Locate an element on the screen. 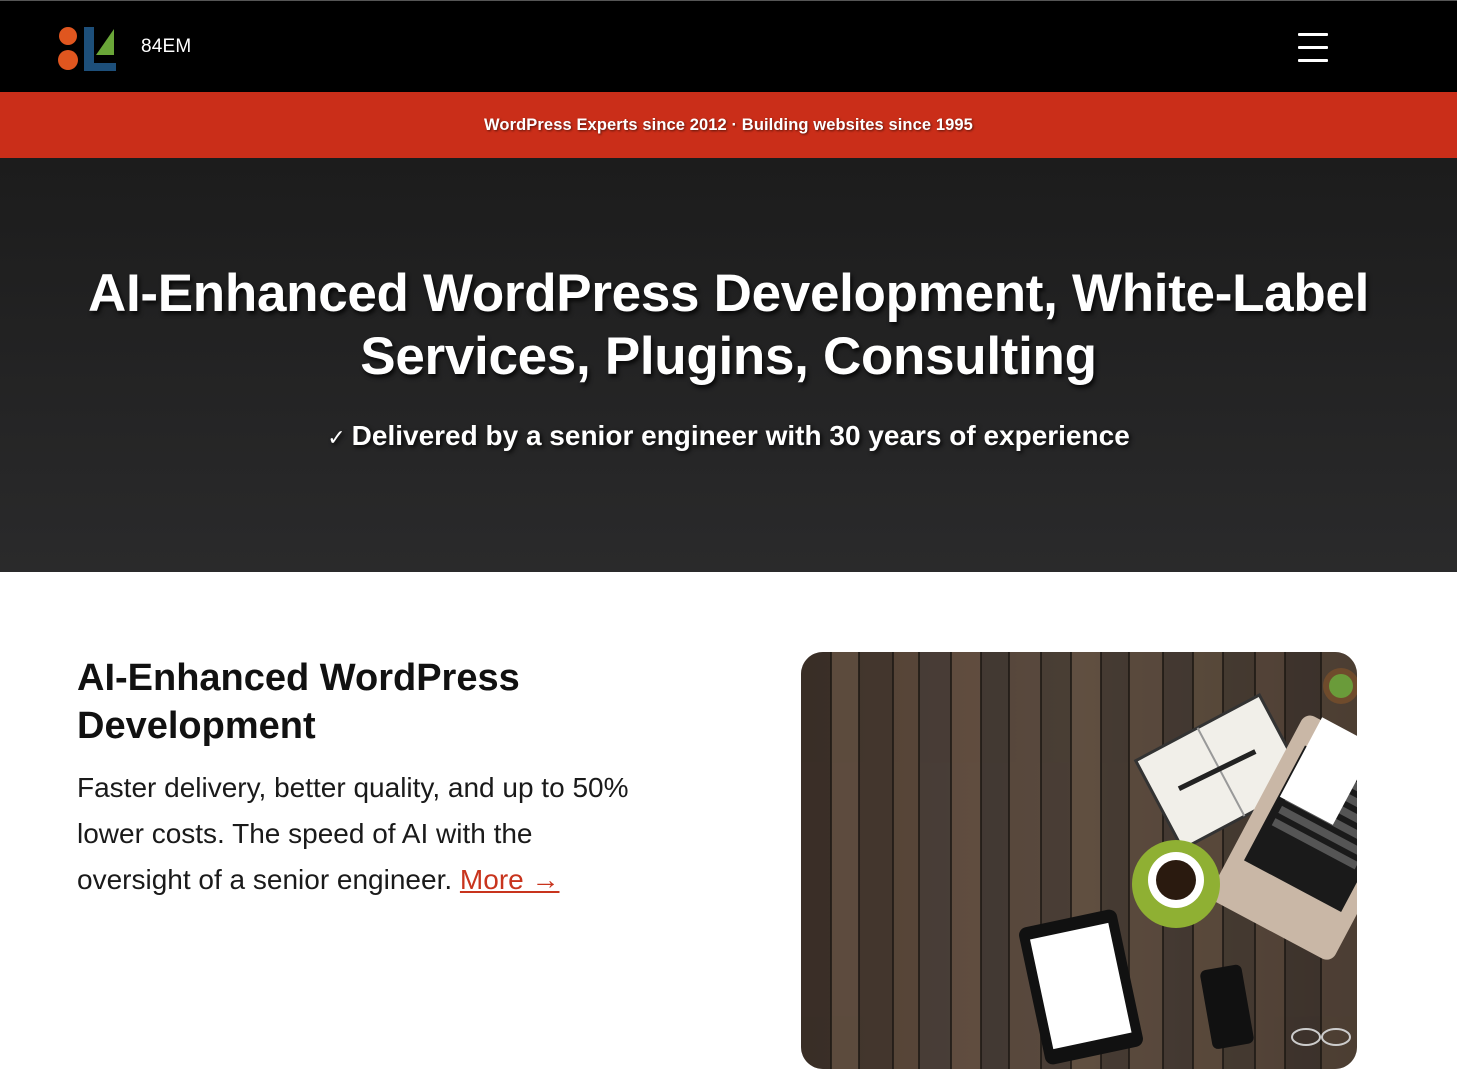  brand-name: 84EM is located at coordinates (166, 47).